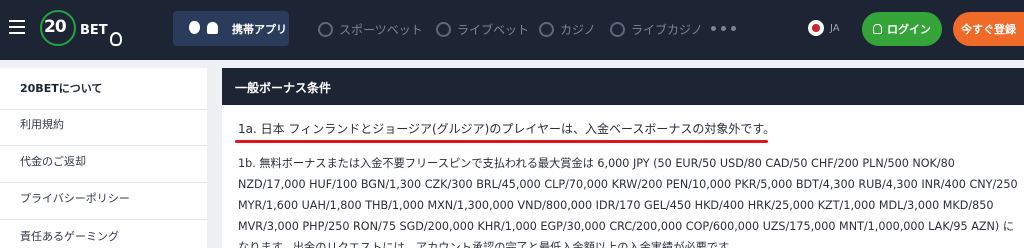 This screenshot has width=1024, height=248. I want to click on sidebar-item-label: プライバシーポリシー, so click(75, 198).